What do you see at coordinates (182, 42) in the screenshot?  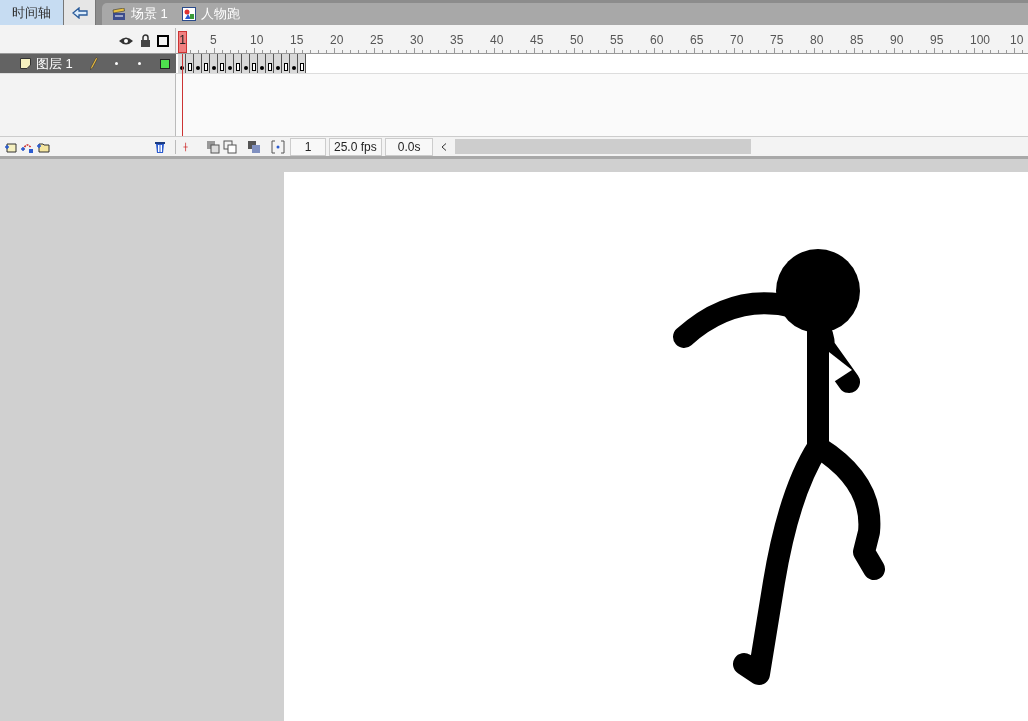 I see `frame-number: 1` at bounding box center [182, 42].